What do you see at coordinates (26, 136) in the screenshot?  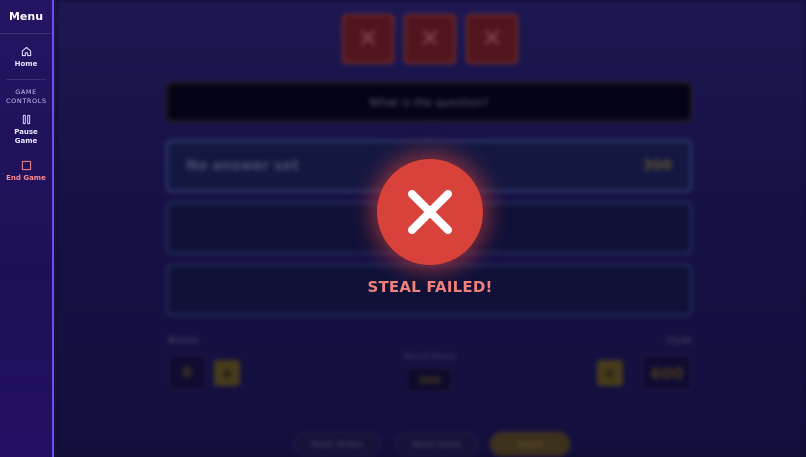 I see `pause-game-label: Pause Game` at bounding box center [26, 136].